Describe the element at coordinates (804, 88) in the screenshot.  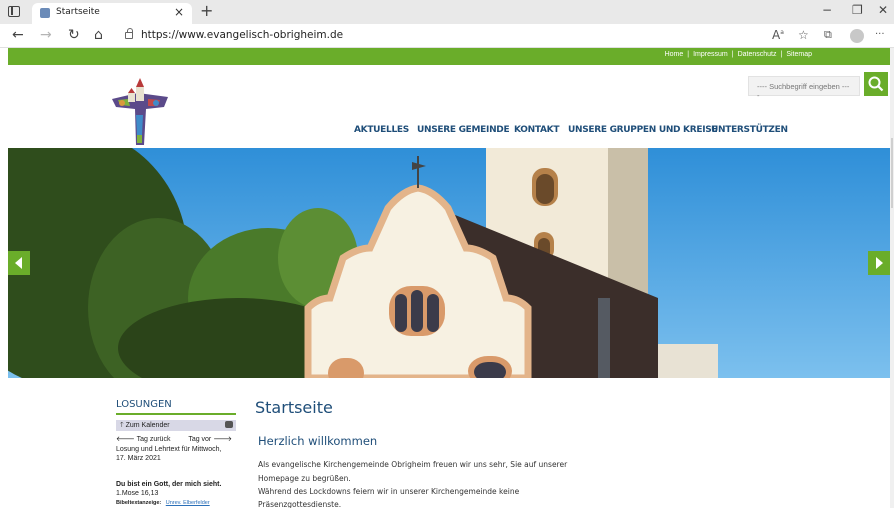
I see `search-input: ---- Suchbegriff eingeben ----` at that location.